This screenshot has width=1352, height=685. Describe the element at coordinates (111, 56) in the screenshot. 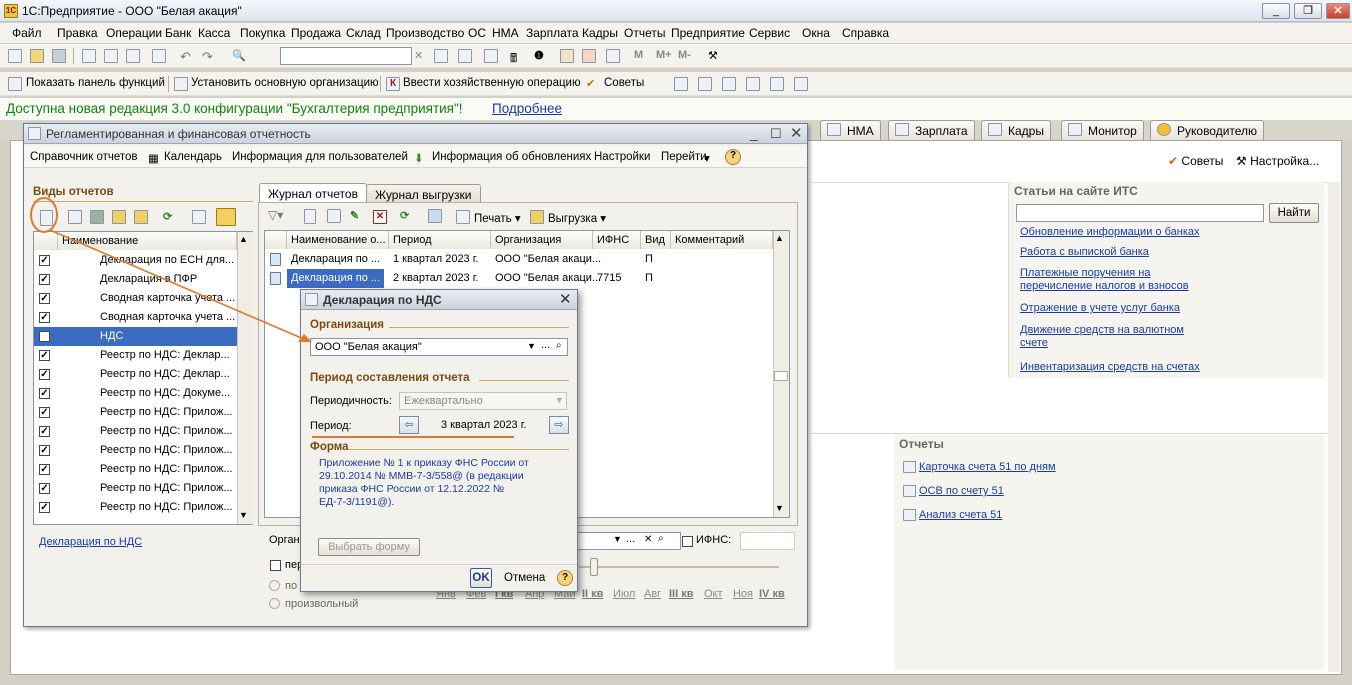

I see `copy-icon` at that location.